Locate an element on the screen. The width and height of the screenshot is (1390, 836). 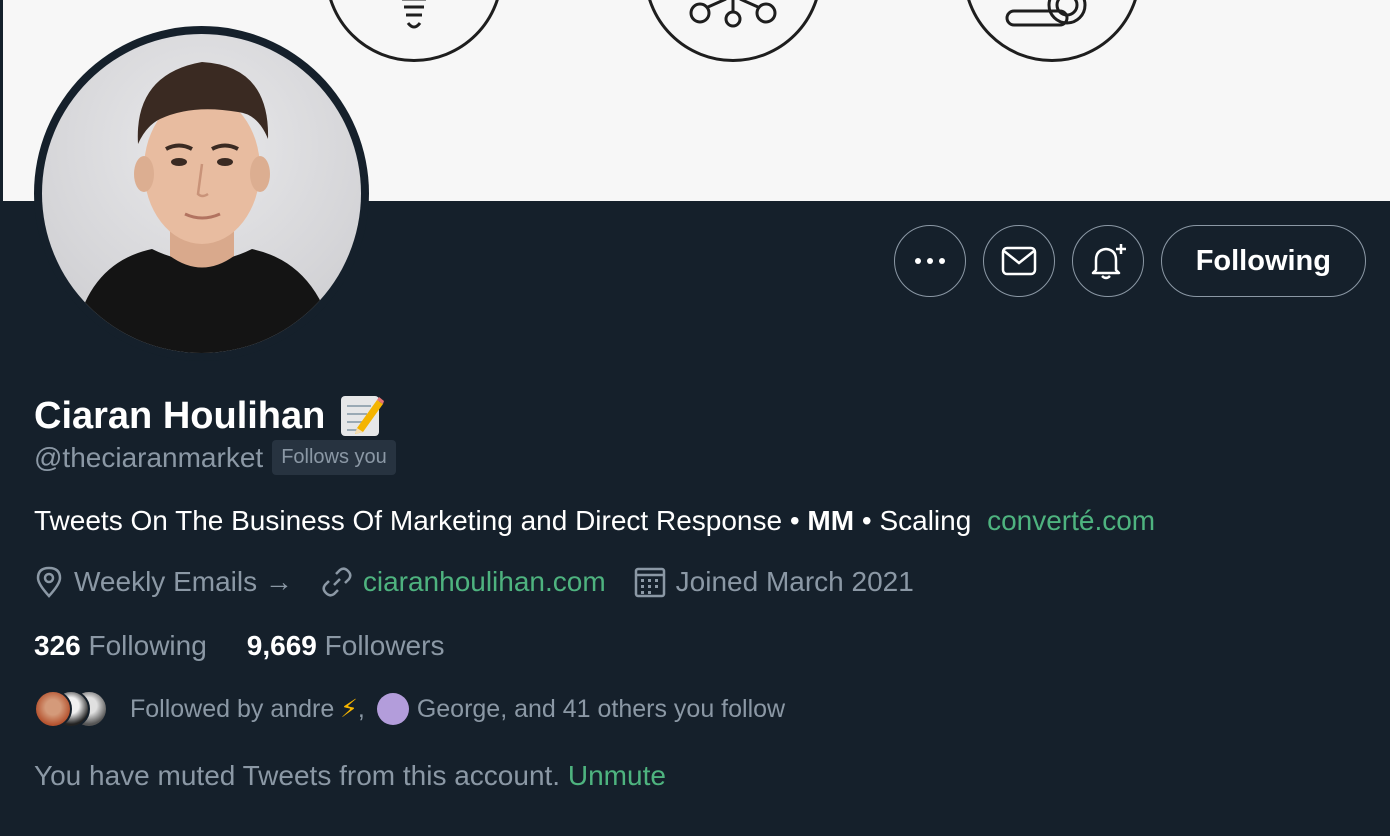
following-stat: 326 Following is located at coordinates (120, 646).